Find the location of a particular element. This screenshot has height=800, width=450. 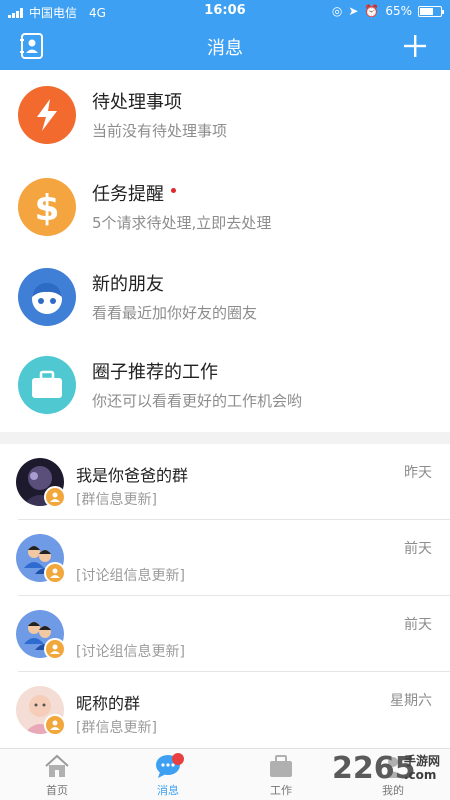

feature-recommended-jobs: 圈子推荐的工作 你还可以看看更好的工作机会哟 is located at coordinates (225, 388).